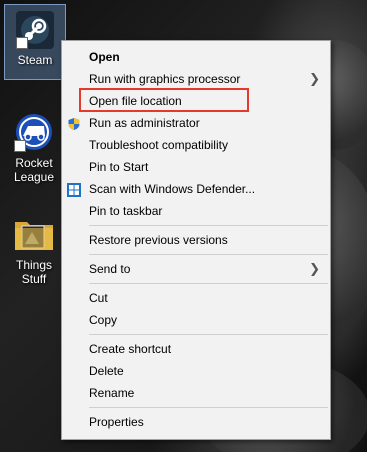 Image resolution: width=367 pixels, height=452 pixels. I want to click on menu-item-run-as-administrator: Run as administrator, so click(196, 123).